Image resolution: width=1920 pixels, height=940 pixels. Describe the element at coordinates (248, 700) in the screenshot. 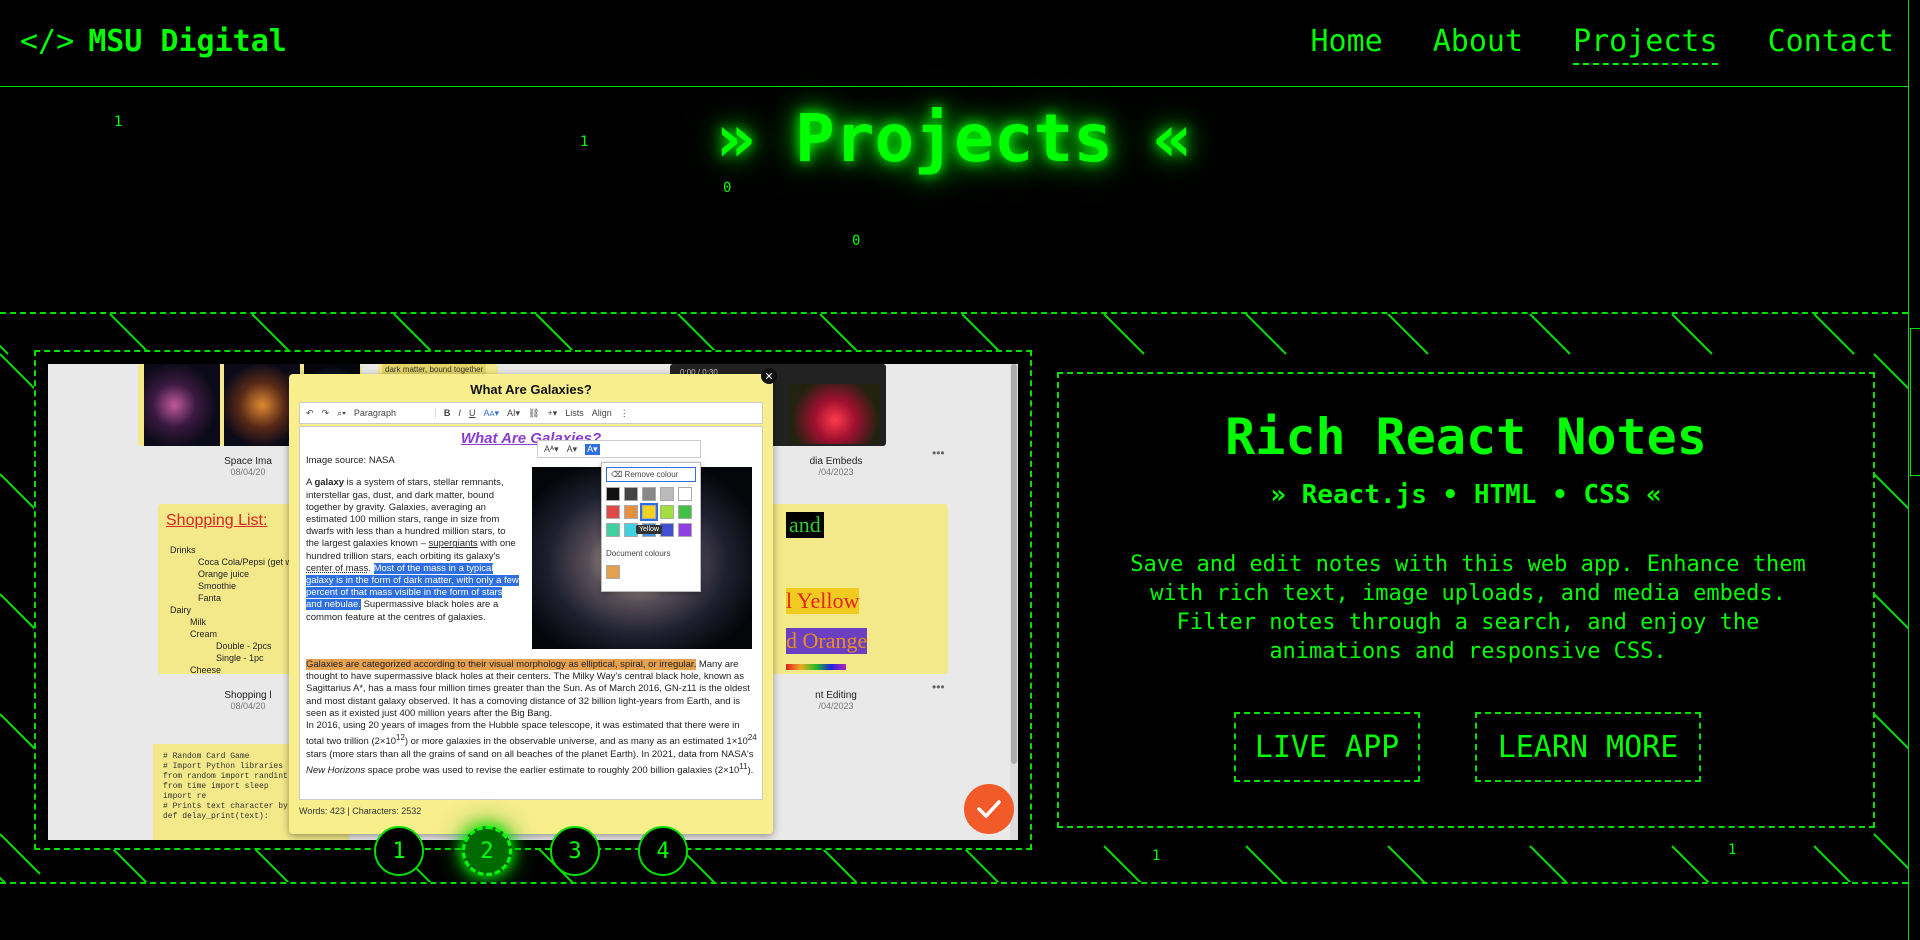

I see `note-caption: Shopping l 08/04/20` at that location.